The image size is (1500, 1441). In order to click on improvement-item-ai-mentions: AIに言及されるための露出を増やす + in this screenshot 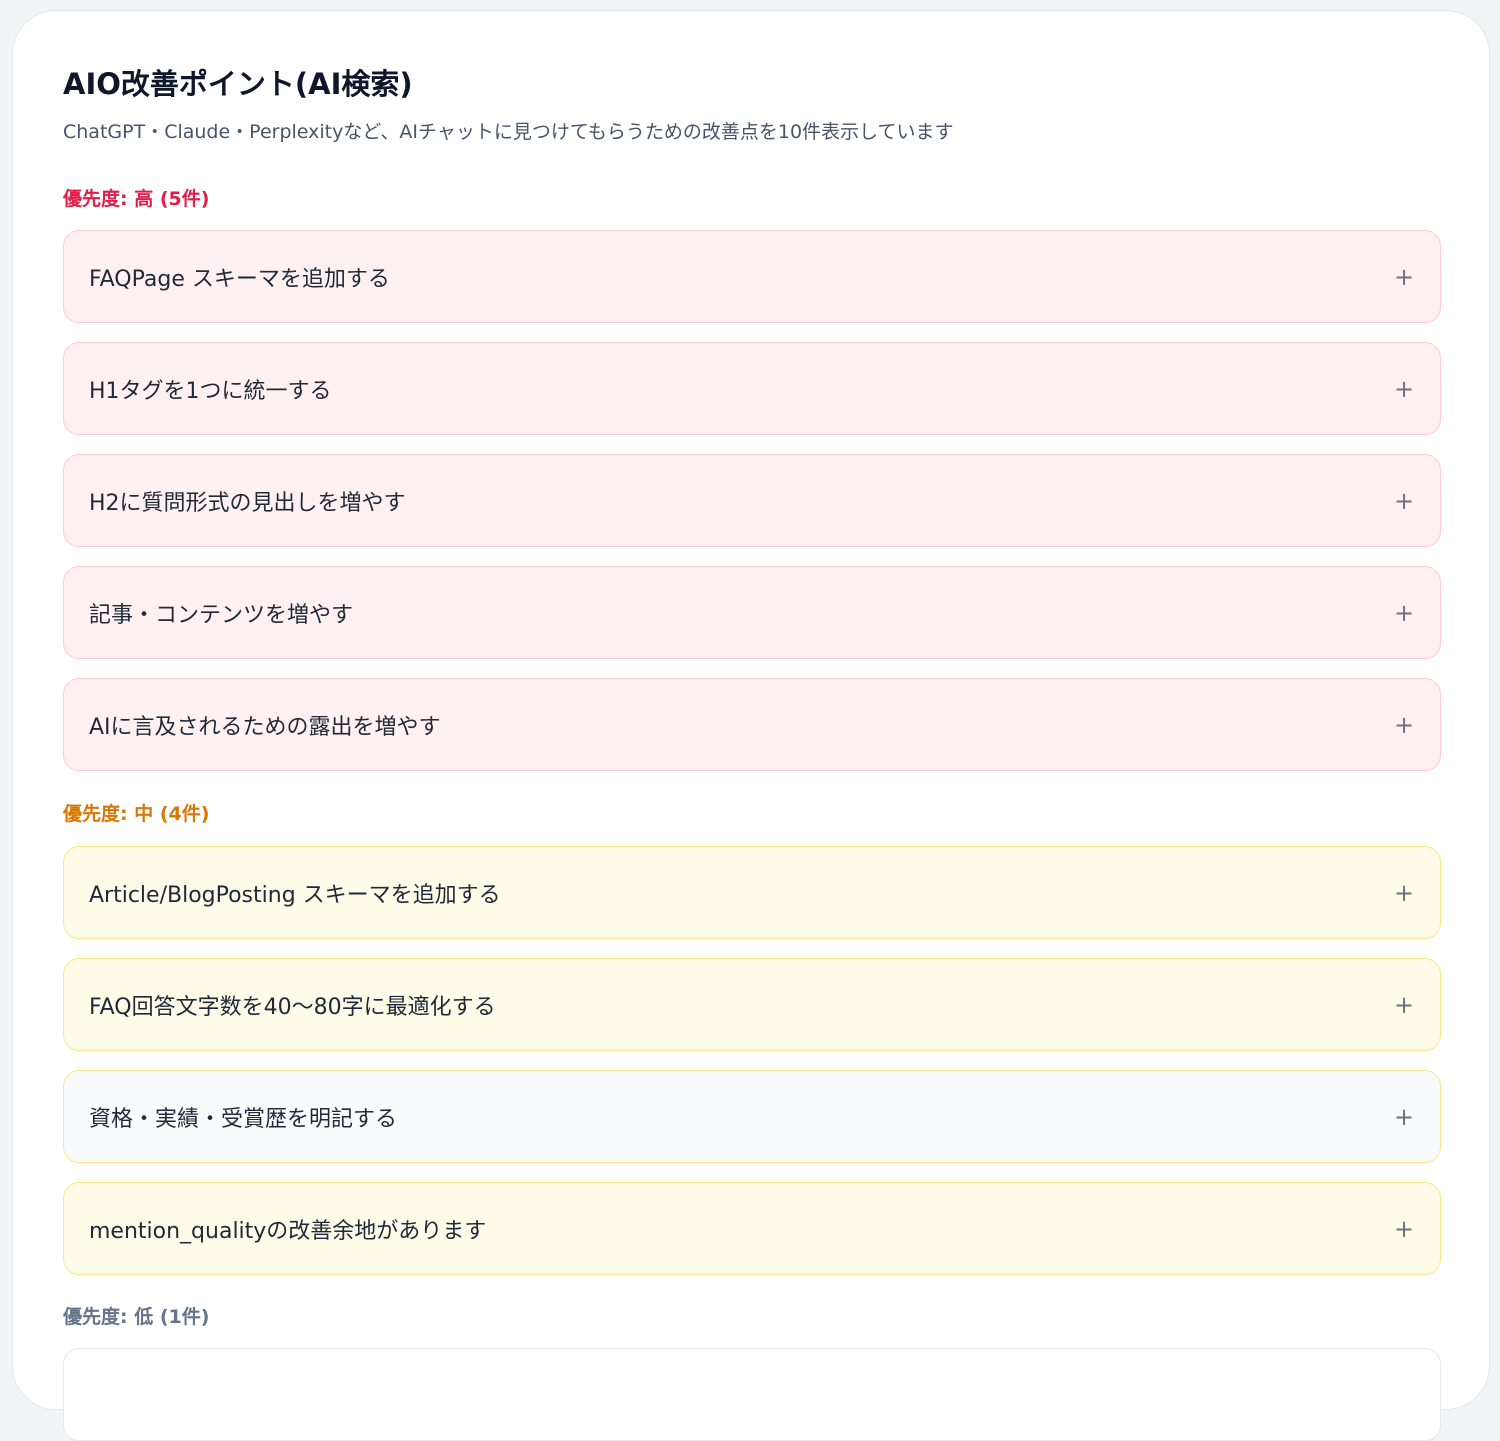, I will do `click(752, 724)`.